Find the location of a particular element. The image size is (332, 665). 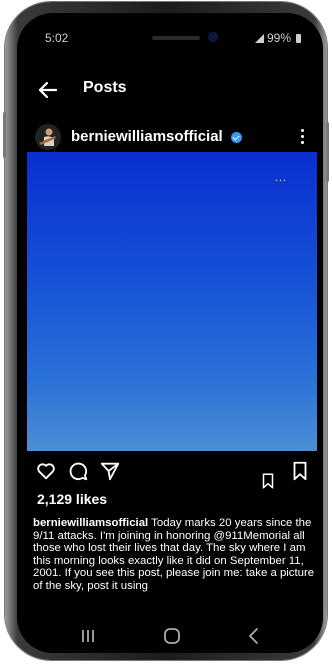

comment-button is located at coordinates (79, 472).